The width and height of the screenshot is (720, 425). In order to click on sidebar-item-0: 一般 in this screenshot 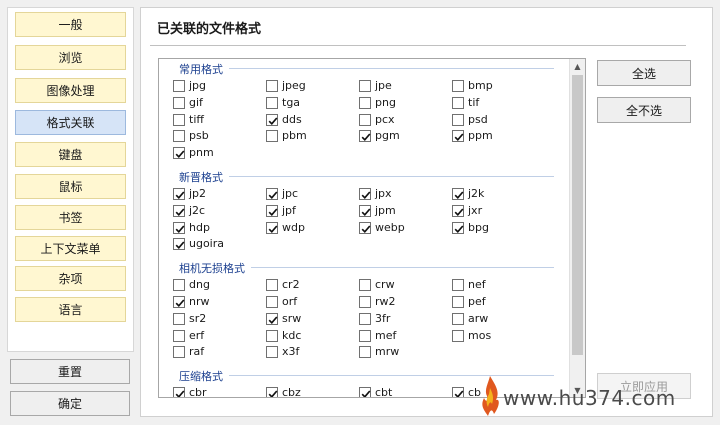, I will do `click(70, 24)`.